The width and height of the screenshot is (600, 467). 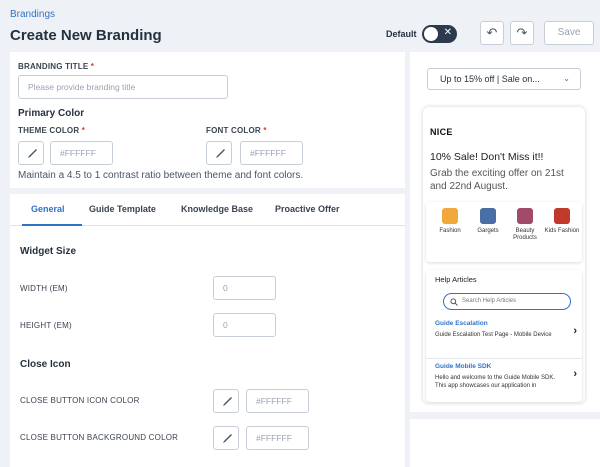 What do you see at coordinates (44, 288) in the screenshot?
I see `width-label: WIDTH (EM)` at bounding box center [44, 288].